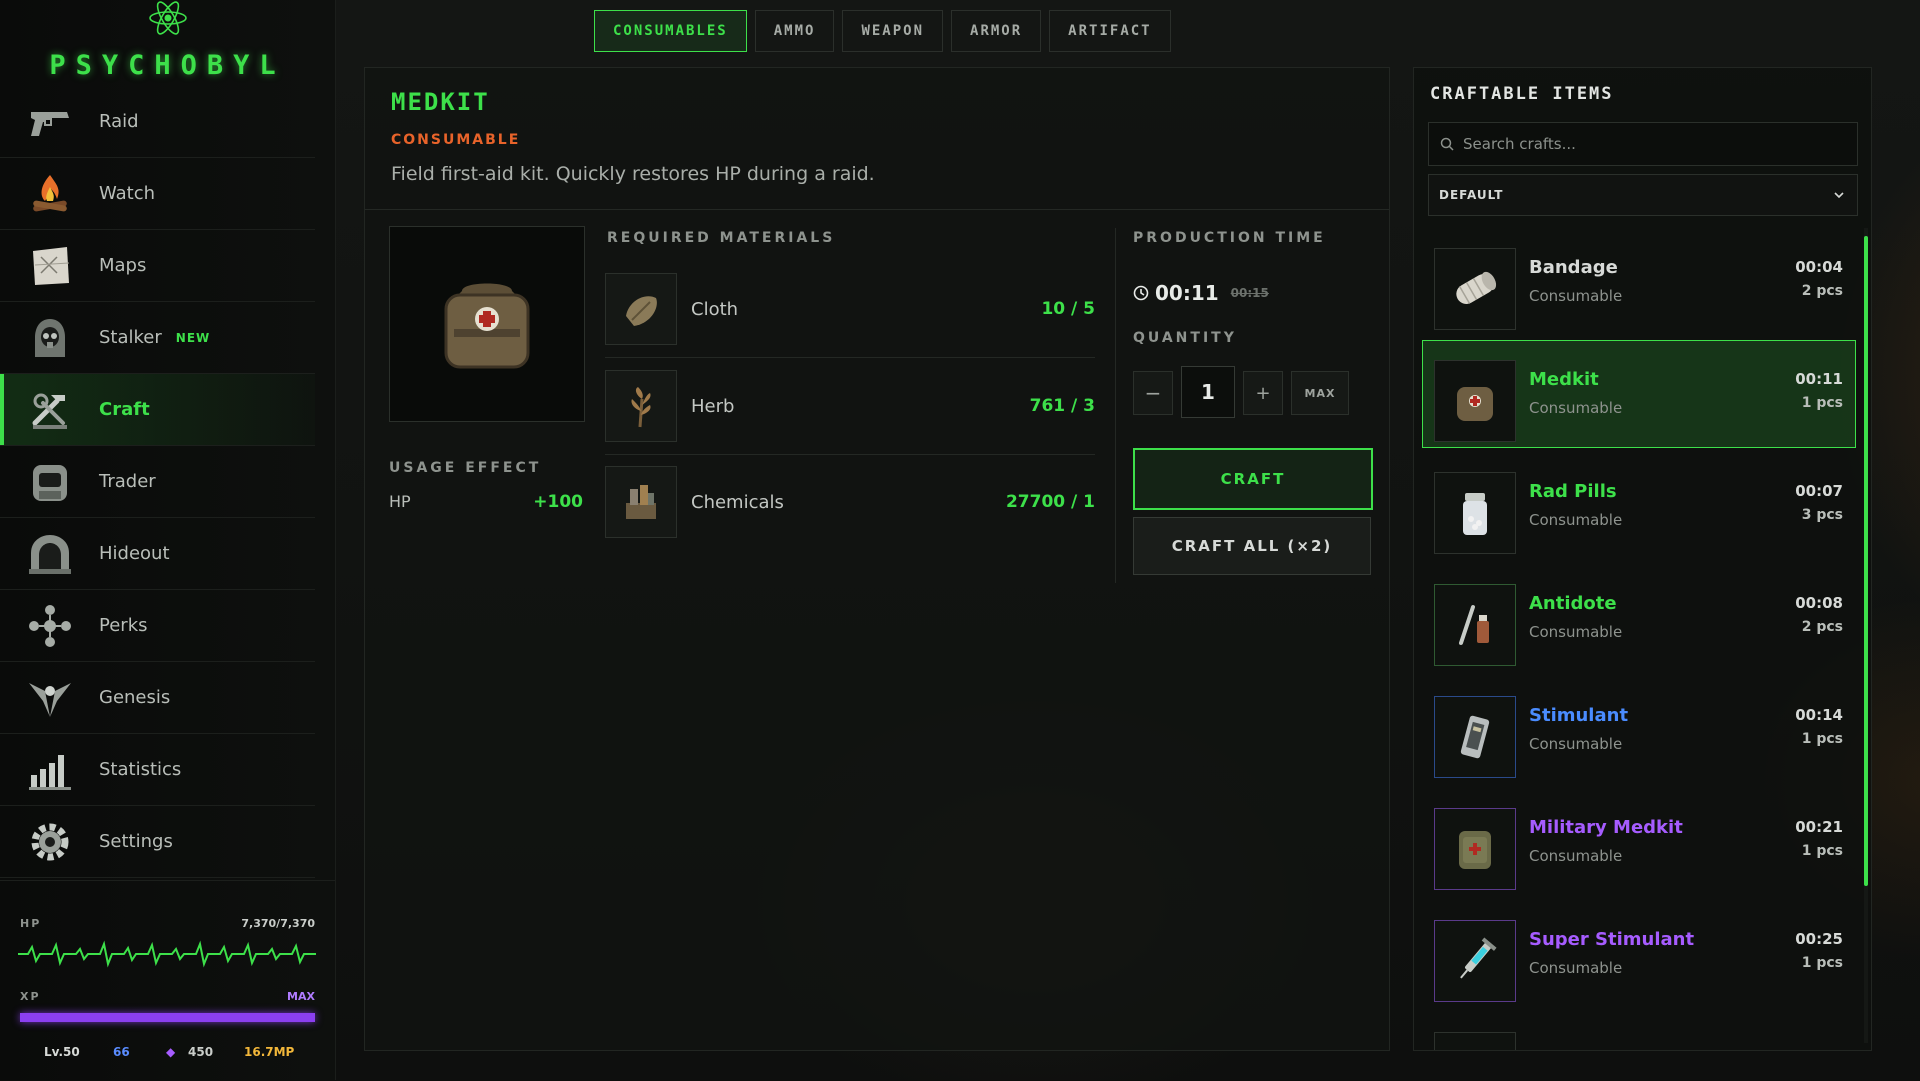 The height and width of the screenshot is (1081, 1920). What do you see at coordinates (167, 65) in the screenshot?
I see `logo-text: PSYCHOBYL` at bounding box center [167, 65].